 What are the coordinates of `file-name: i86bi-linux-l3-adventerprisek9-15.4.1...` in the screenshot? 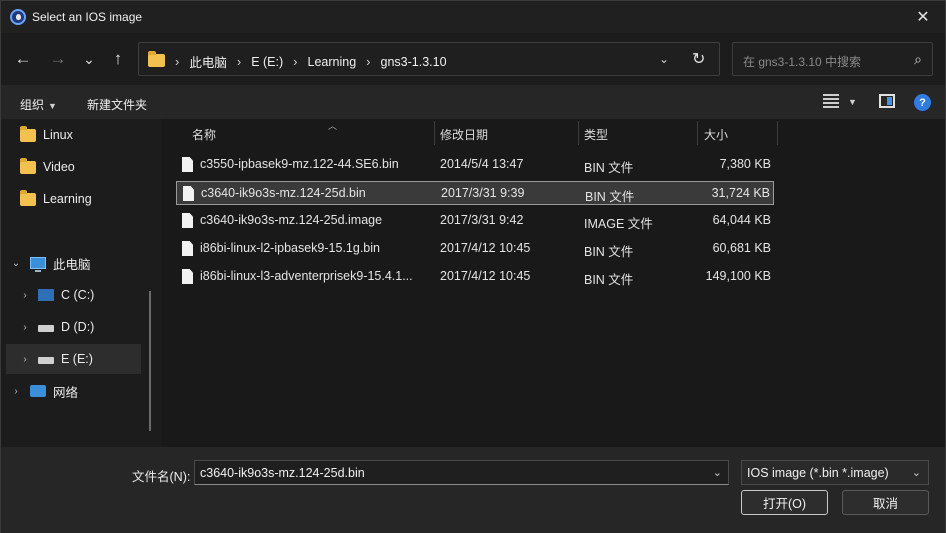 It's located at (306, 276).